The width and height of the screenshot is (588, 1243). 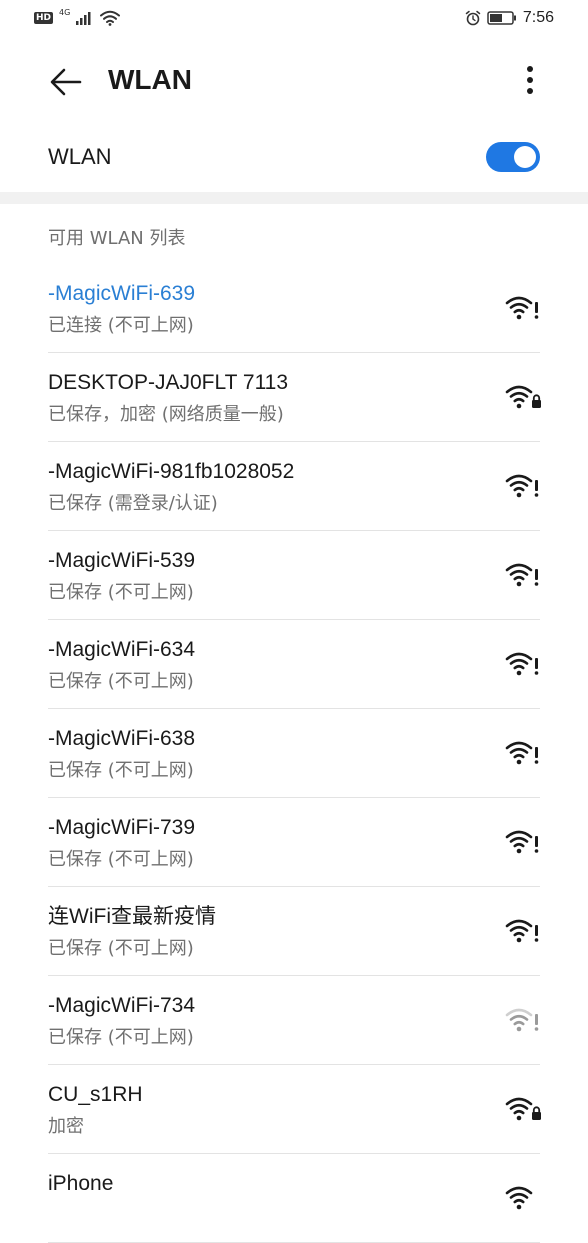 I want to click on available-networks-header: 可用 WLAN 列表, so click(x=117, y=238).